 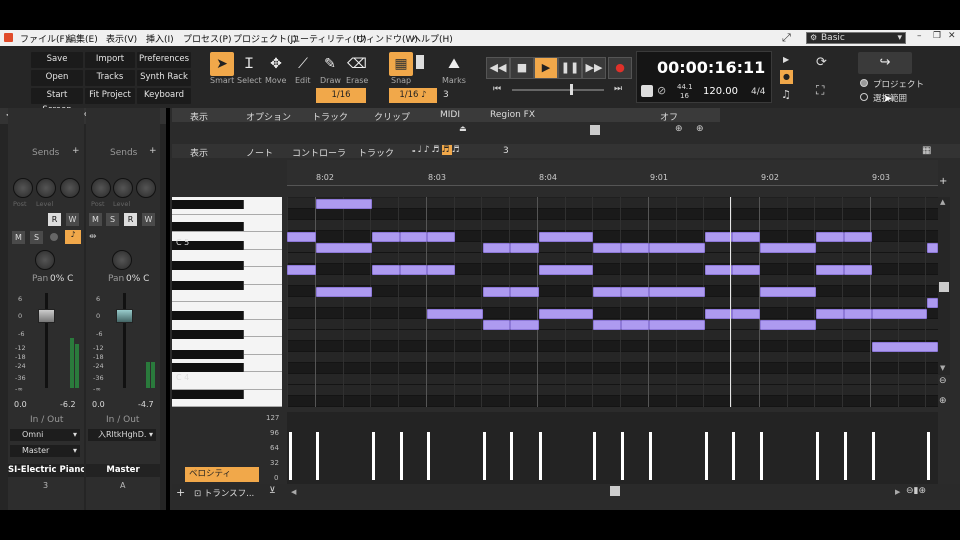 What do you see at coordinates (942, 368) in the screenshot?
I see `scroll-down-icon: ▼` at bounding box center [942, 368].